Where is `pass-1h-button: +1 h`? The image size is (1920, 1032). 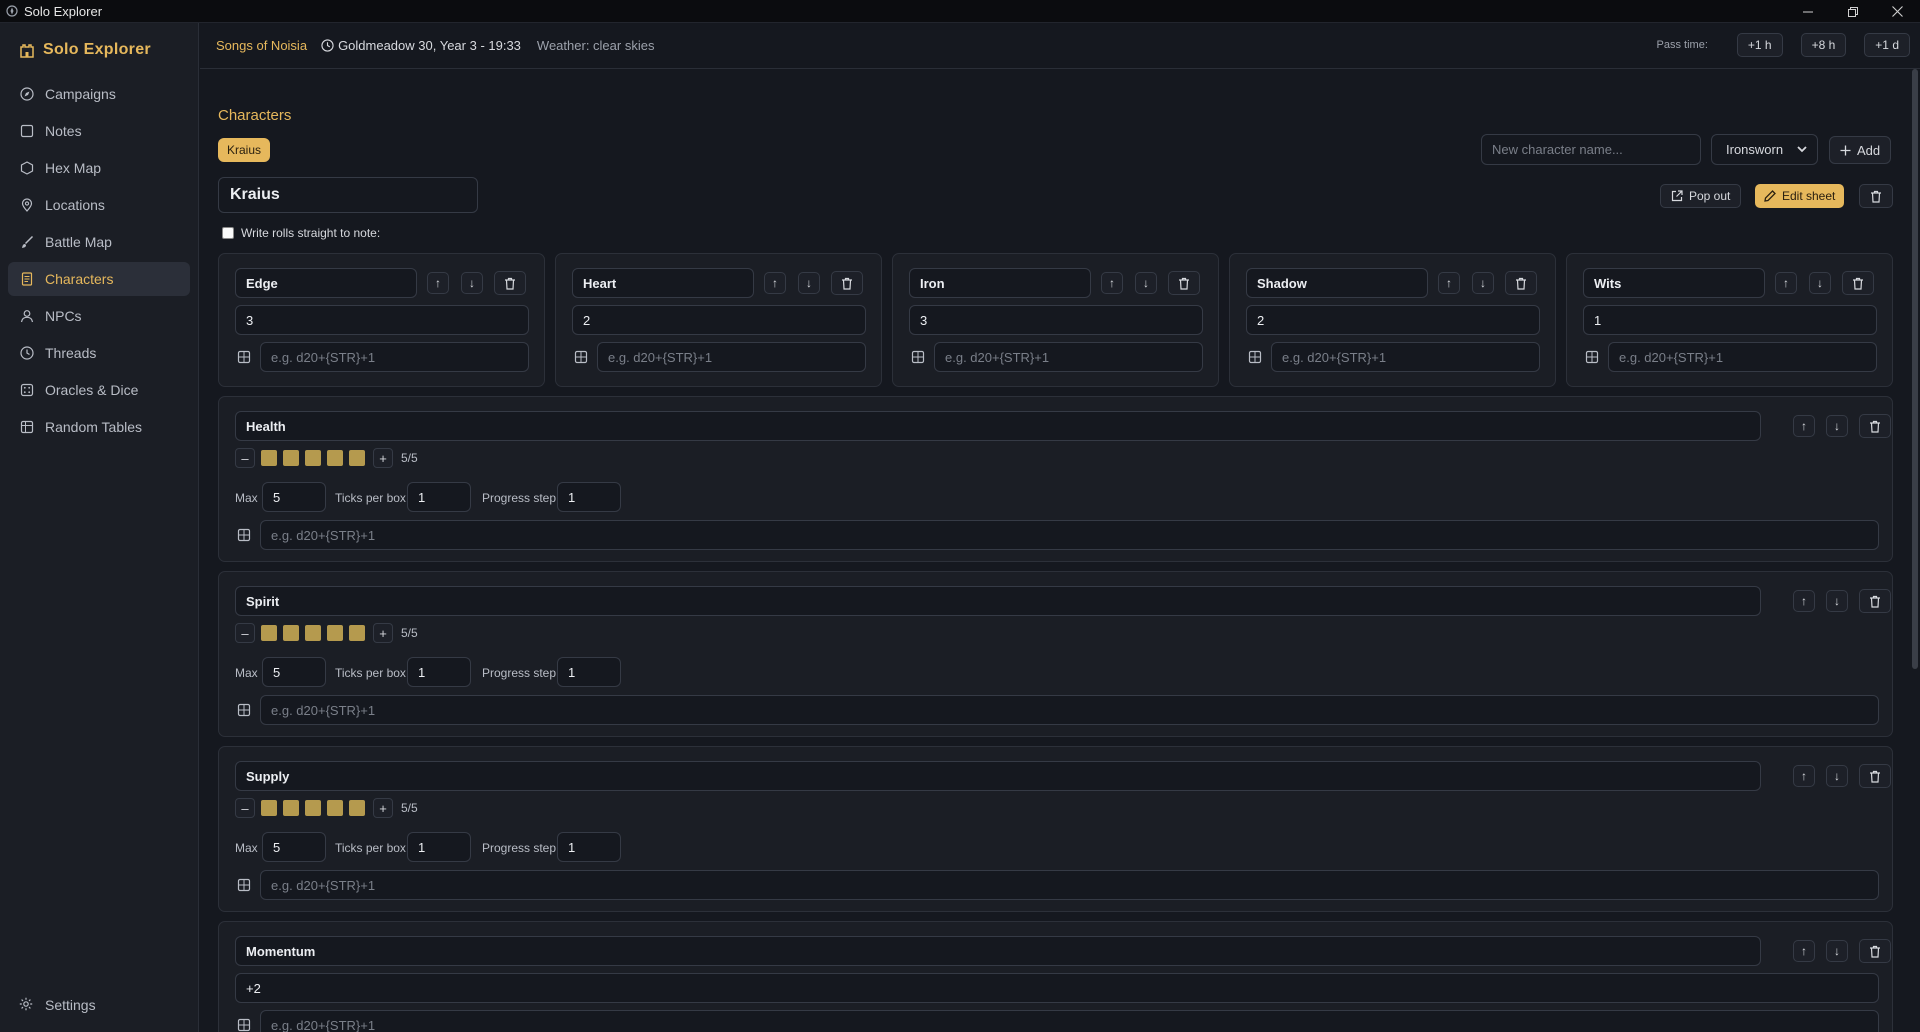
pass-1h-button: +1 h is located at coordinates (1759, 45).